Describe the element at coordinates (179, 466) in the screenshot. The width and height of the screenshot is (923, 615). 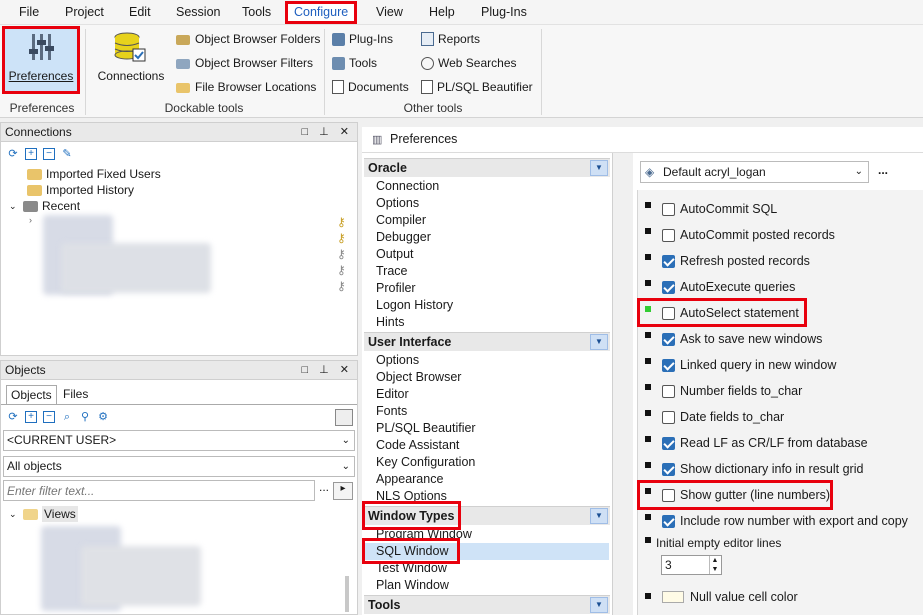
I see `objects-filter-select: All objects ⌄` at that location.